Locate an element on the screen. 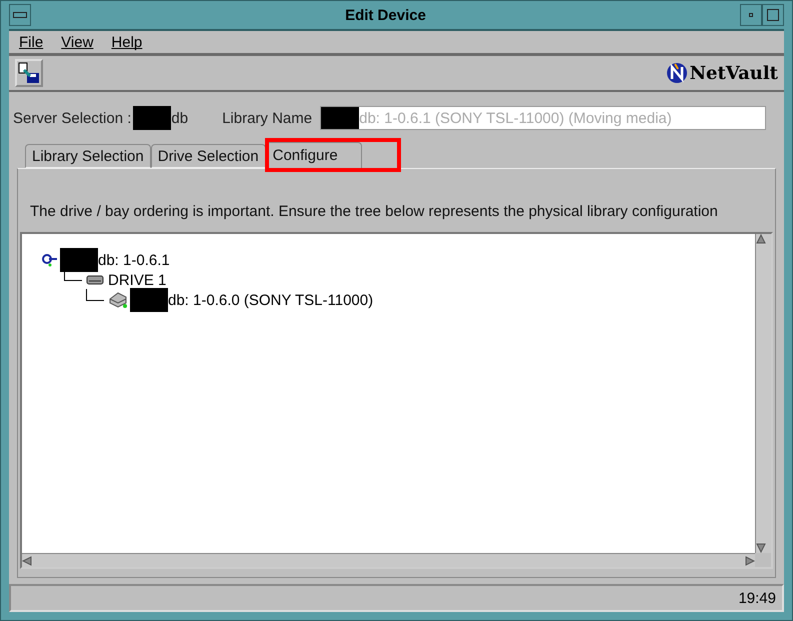 The width and height of the screenshot is (793, 621). logo-icon is located at coordinates (677, 73).